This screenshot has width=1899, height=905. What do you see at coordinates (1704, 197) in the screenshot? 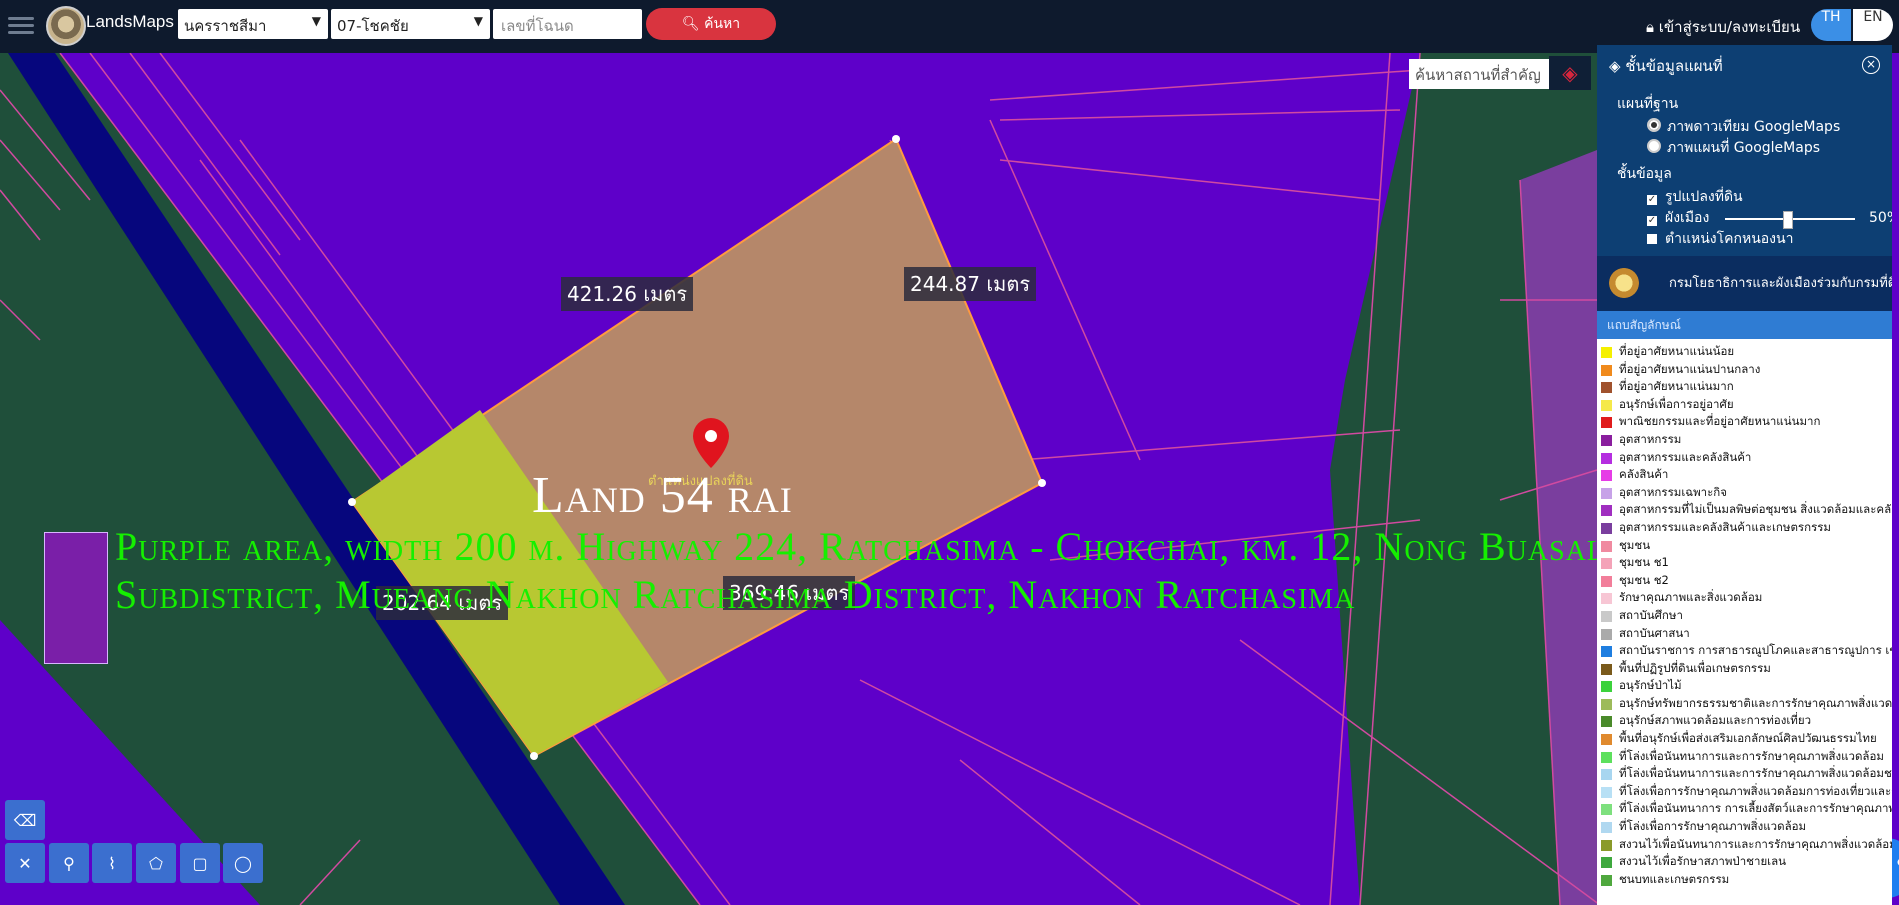
I see `layer-label: รูปแปลงที่ดิน` at bounding box center [1704, 197].